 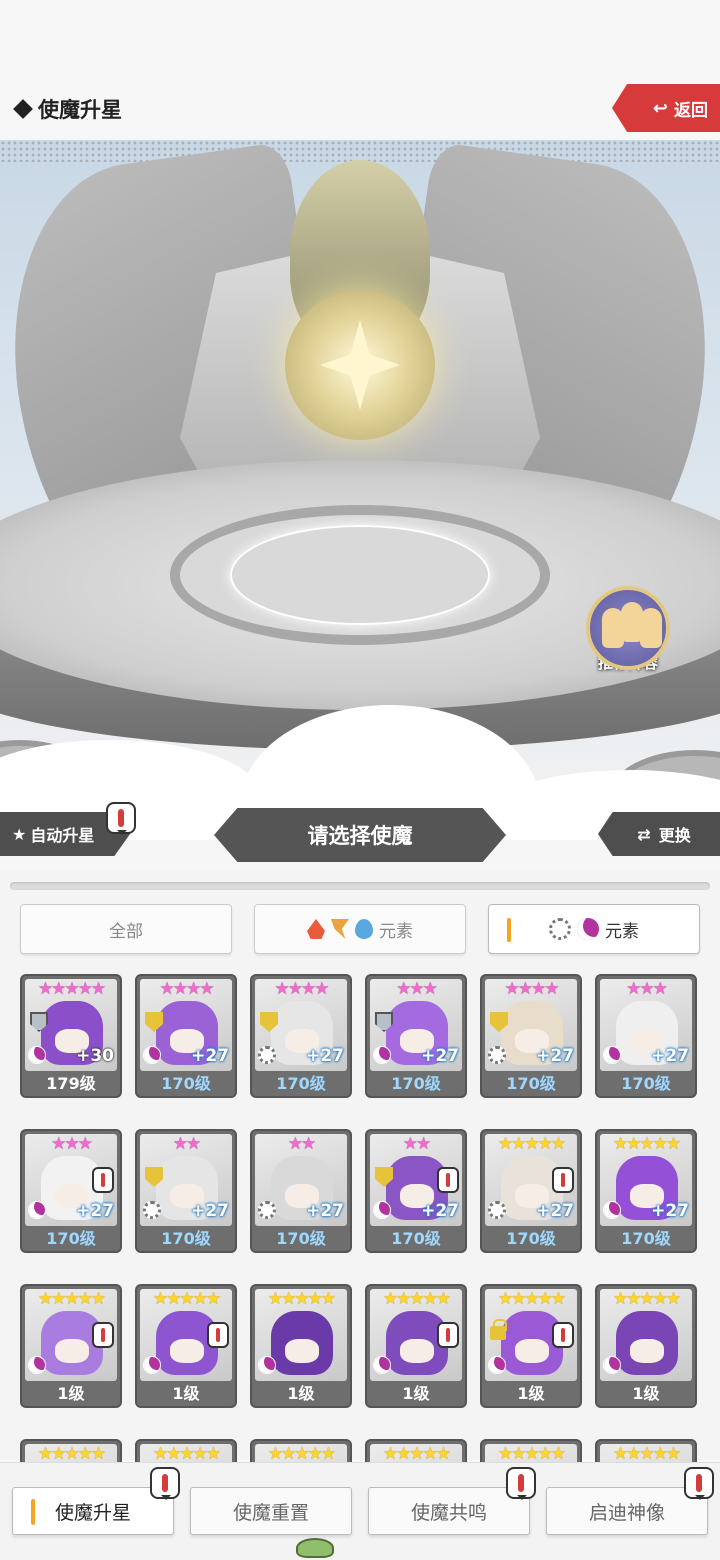 I want to click on tab-label: 使魔重置, so click(x=270, y=1512).